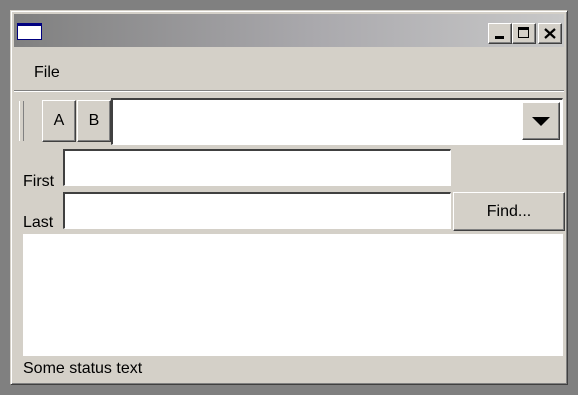  I want to click on chevron-down-icon, so click(541, 121).